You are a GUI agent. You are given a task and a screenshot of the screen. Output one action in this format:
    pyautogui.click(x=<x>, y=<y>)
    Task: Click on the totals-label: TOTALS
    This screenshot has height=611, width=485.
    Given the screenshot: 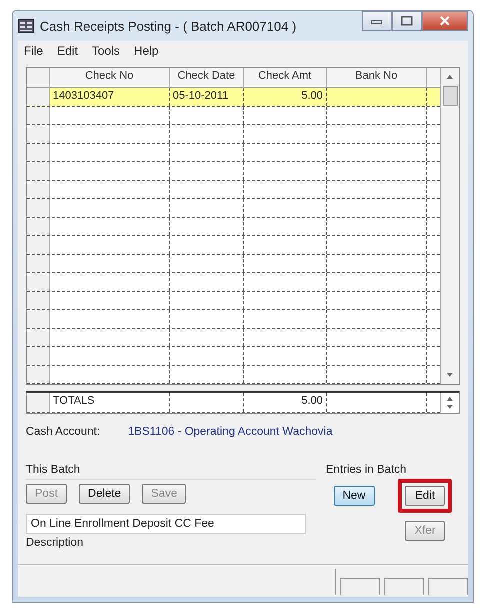 What is the action you would take?
    pyautogui.click(x=110, y=402)
    